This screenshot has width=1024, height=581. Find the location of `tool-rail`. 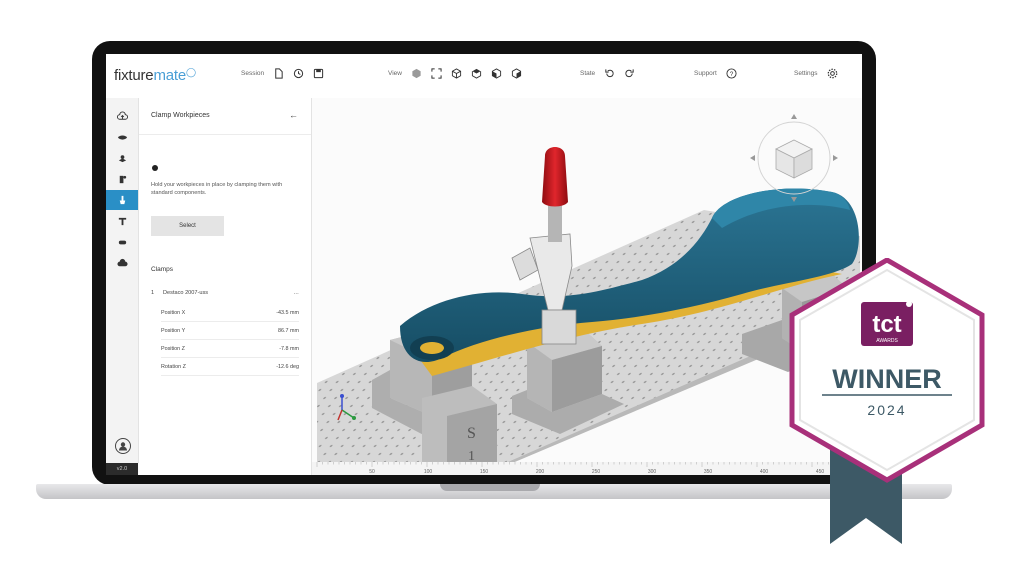

tool-rail is located at coordinates (122, 280).